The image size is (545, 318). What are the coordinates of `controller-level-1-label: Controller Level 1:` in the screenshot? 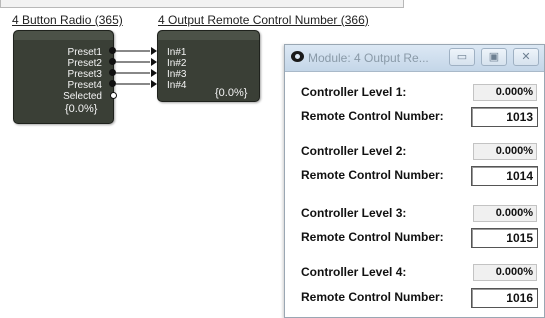 It's located at (354, 92).